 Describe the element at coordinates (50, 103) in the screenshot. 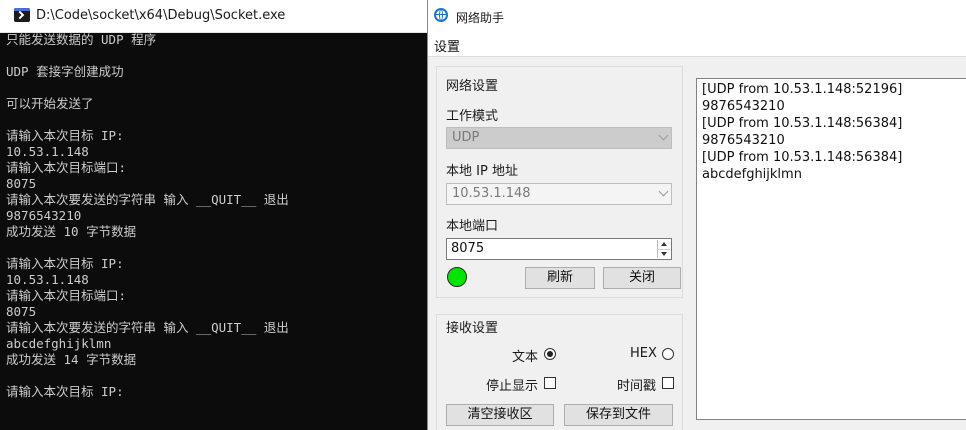

I see `console-line: 可以开始发送了` at that location.